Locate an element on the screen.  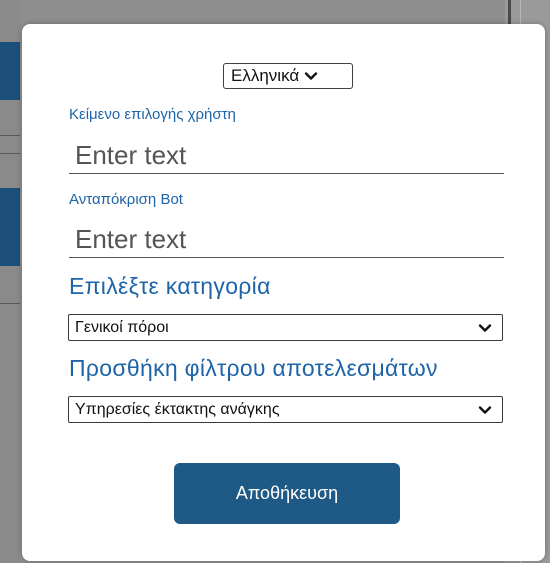
bot-response-input: Enter text is located at coordinates (286, 240).